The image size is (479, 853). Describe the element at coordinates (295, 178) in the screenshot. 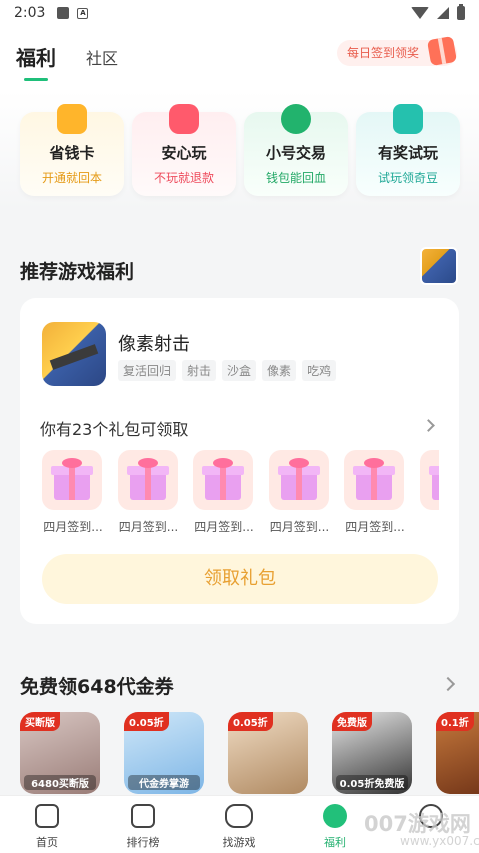

I see `feature-subtitle: 钱包能回血` at that location.